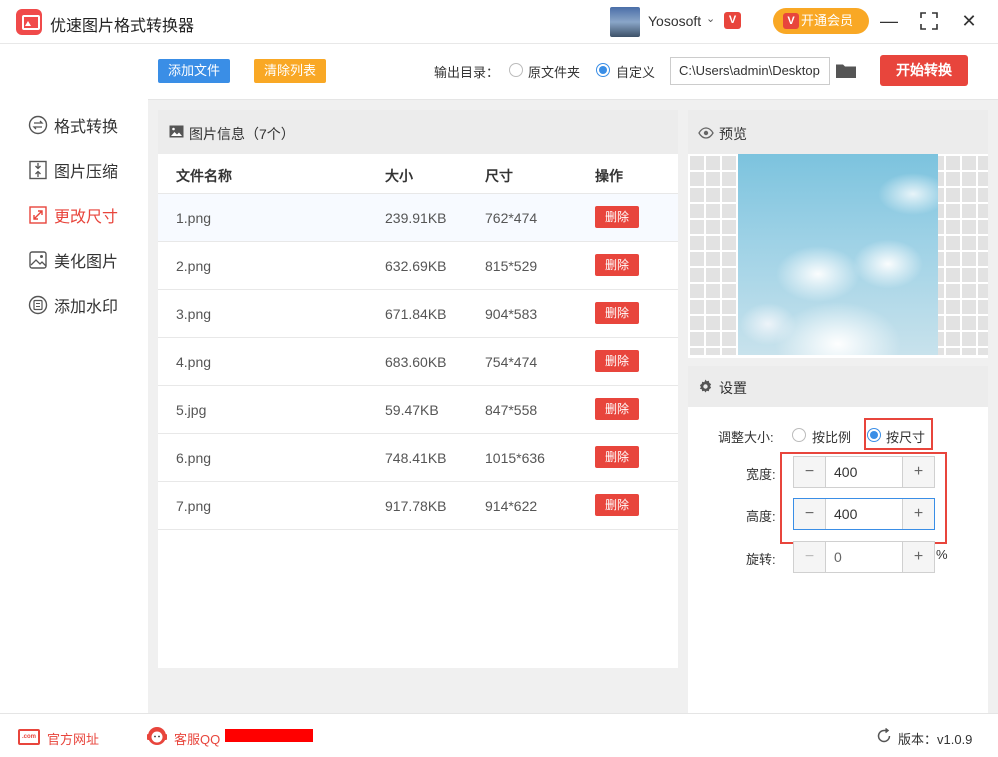 The image size is (998, 757). What do you see at coordinates (511, 266) in the screenshot?
I see `file-dims-cell: 815*529` at bounding box center [511, 266].